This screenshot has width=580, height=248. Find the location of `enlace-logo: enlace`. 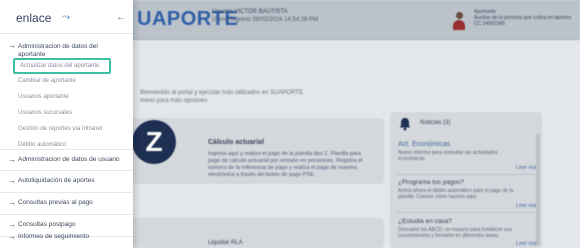

enlace-logo: enlace is located at coordinates (34, 18).